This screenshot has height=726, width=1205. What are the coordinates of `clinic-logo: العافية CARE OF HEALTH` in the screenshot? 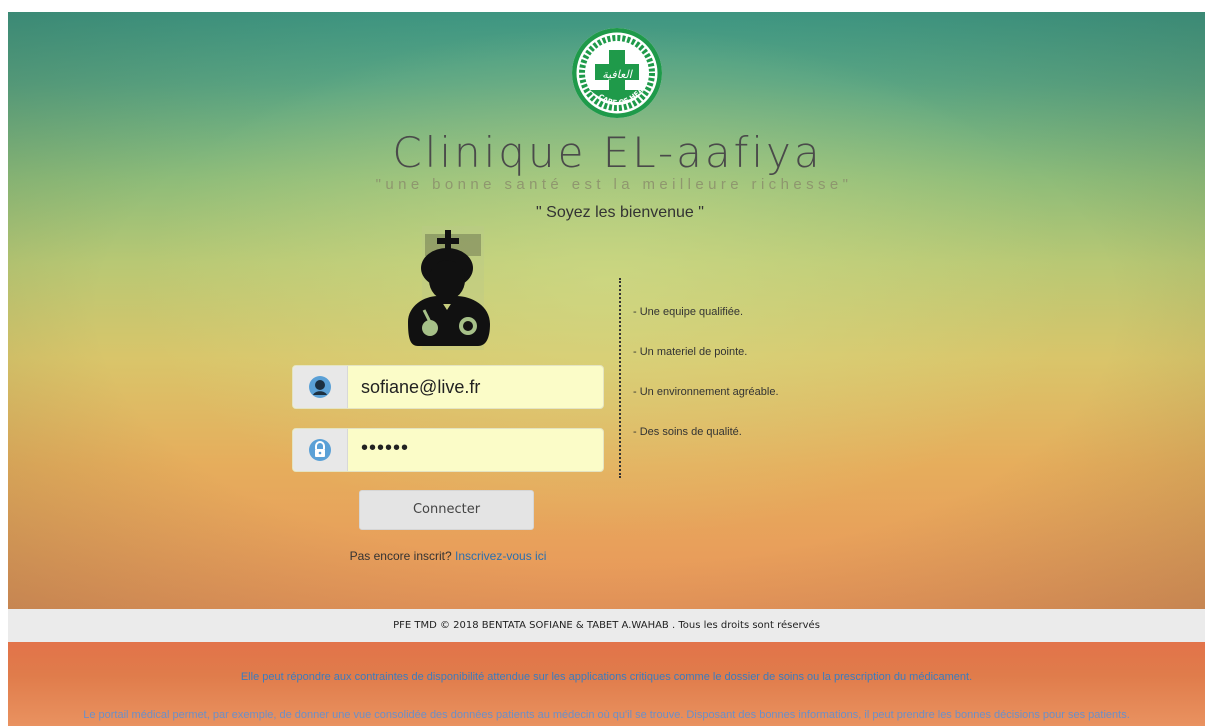 It's located at (617, 73).